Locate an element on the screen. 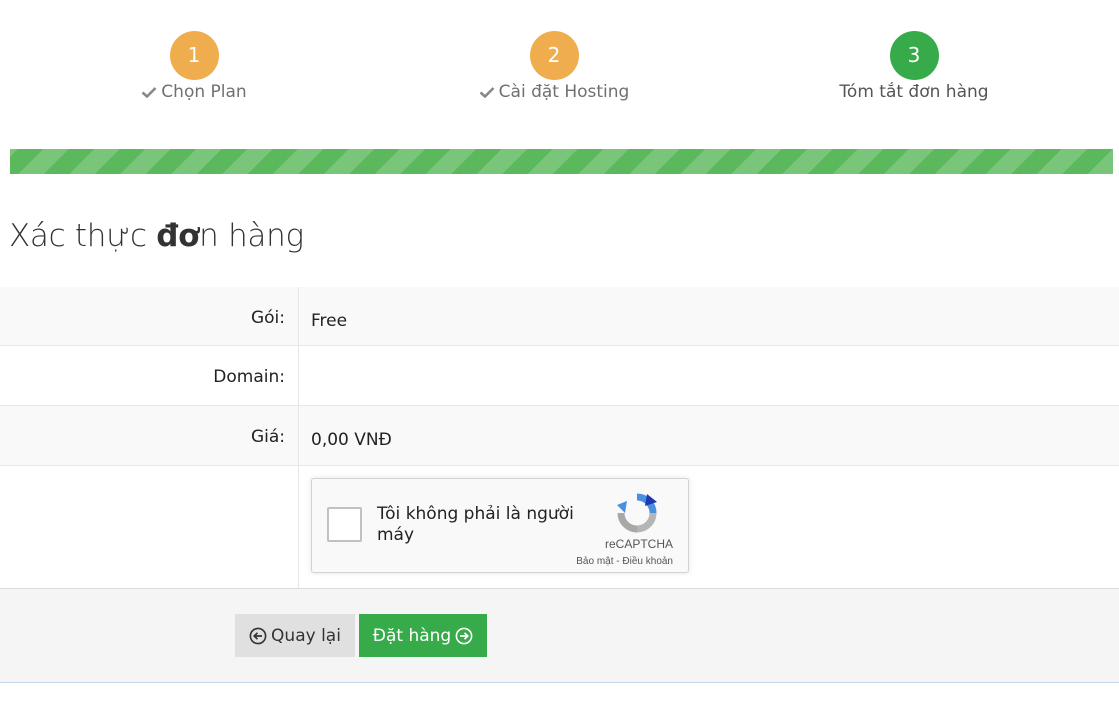  step-label: Tóm tắt đơn hàng is located at coordinates (914, 92).